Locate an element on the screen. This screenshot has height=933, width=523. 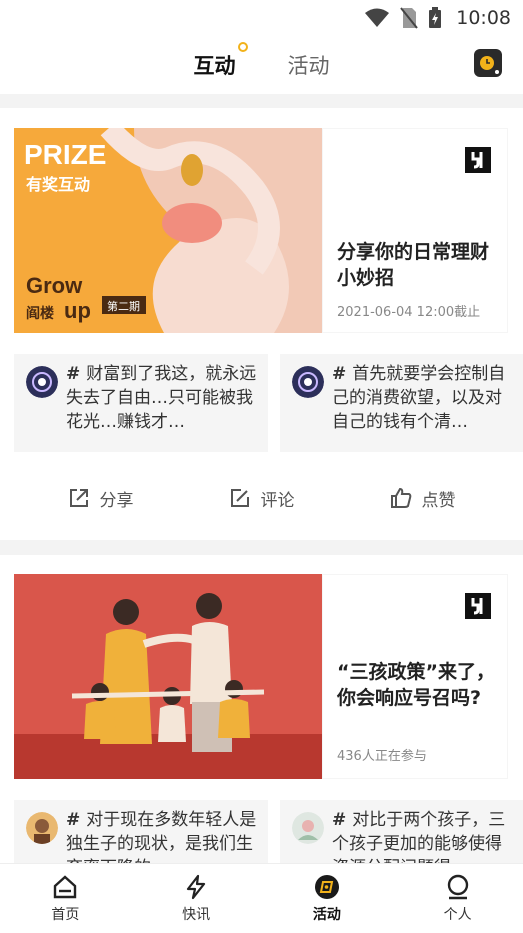
tab-activity-label: 活动 is located at coordinates (308, 66).